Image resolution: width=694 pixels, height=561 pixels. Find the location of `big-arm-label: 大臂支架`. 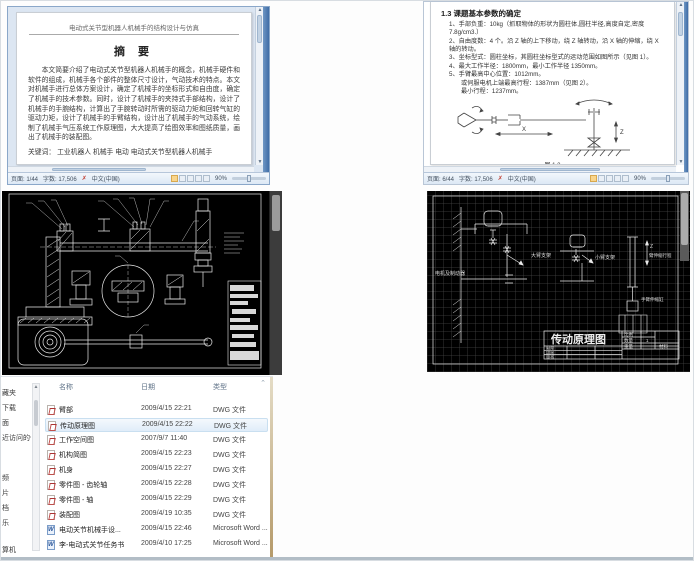

big-arm-label: 大臂支架 is located at coordinates (541, 255).